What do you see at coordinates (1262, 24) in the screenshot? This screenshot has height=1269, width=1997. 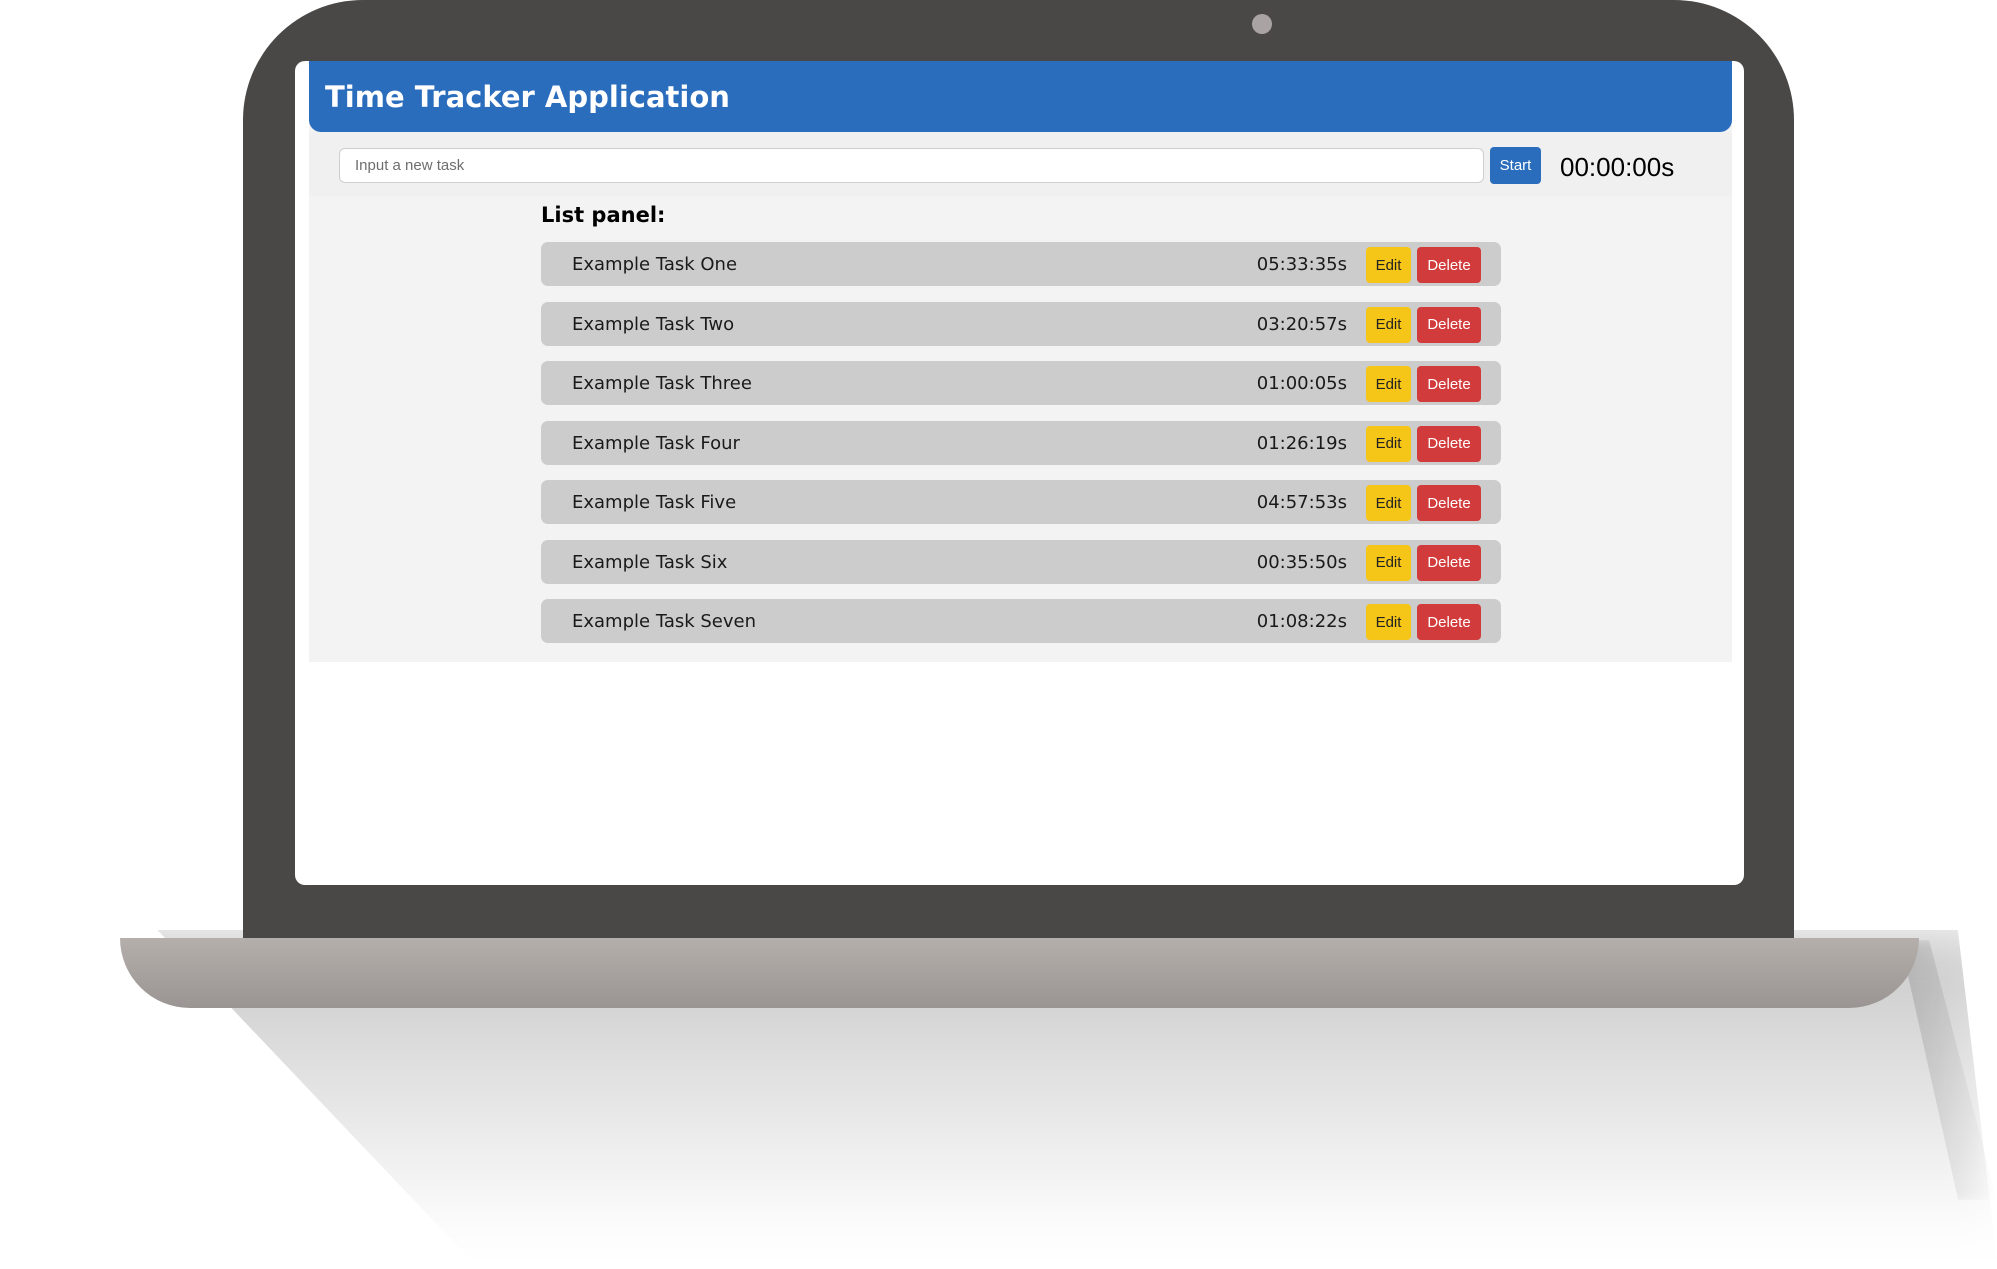 I see `webcam-icon` at bounding box center [1262, 24].